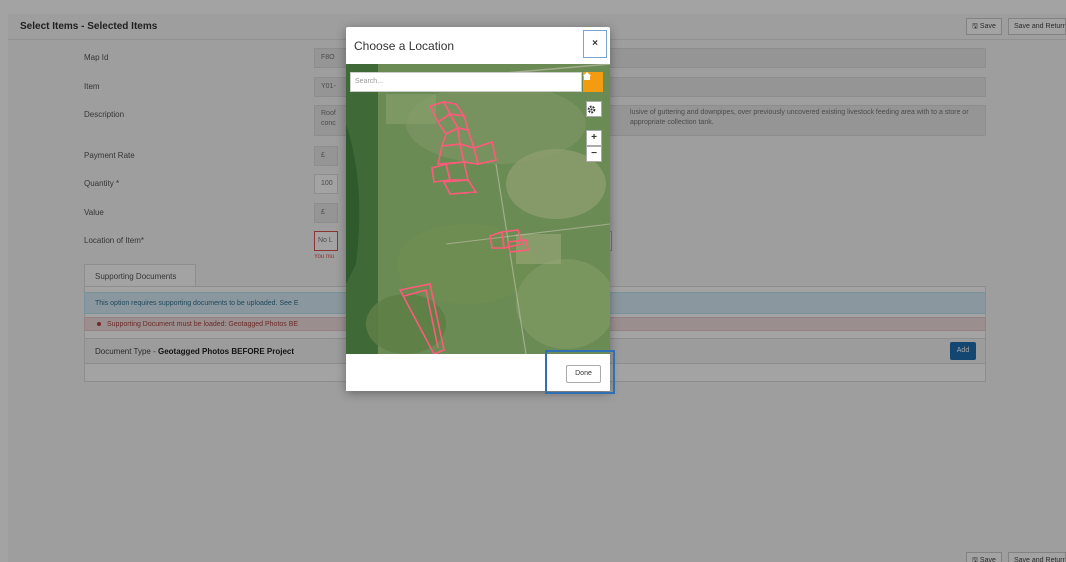 This screenshot has width=1066, height=562. I want to click on zoom-out-button: −, so click(594, 154).